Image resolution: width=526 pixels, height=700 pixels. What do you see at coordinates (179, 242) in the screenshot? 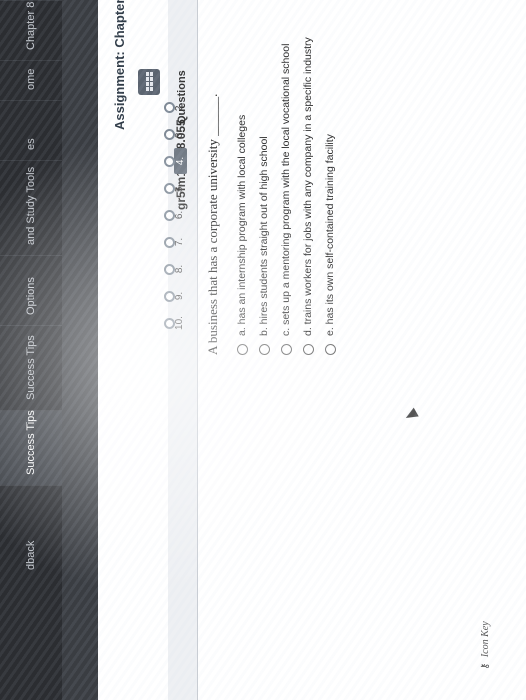
I see `question-number: 7.` at bounding box center [179, 242].